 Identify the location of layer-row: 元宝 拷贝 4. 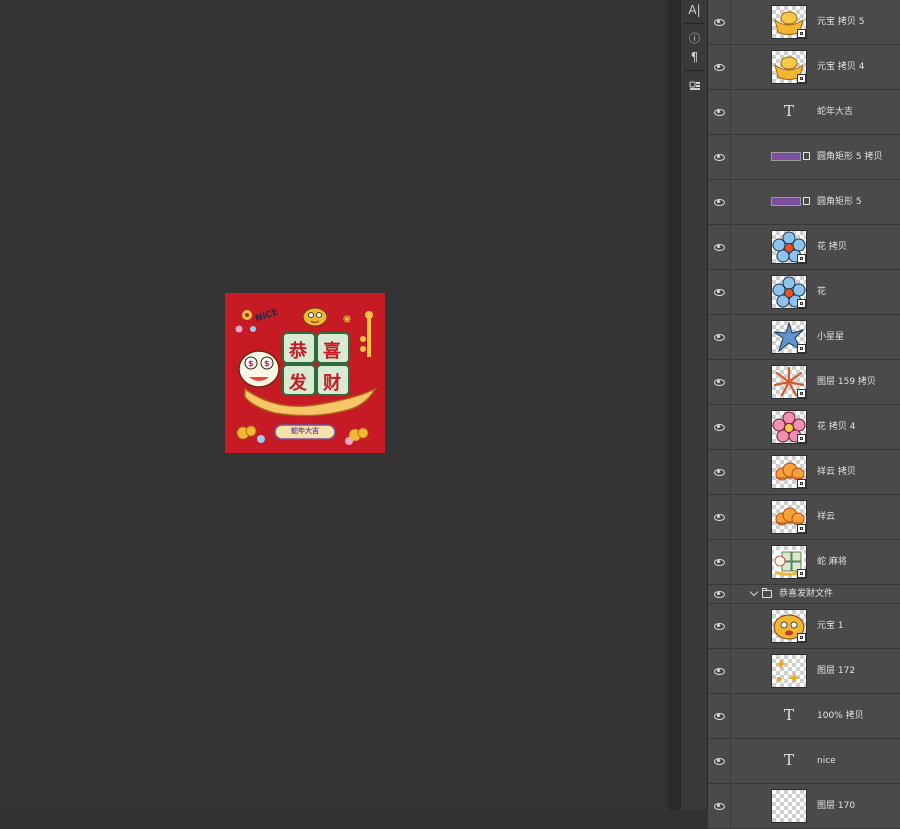
(804, 67).